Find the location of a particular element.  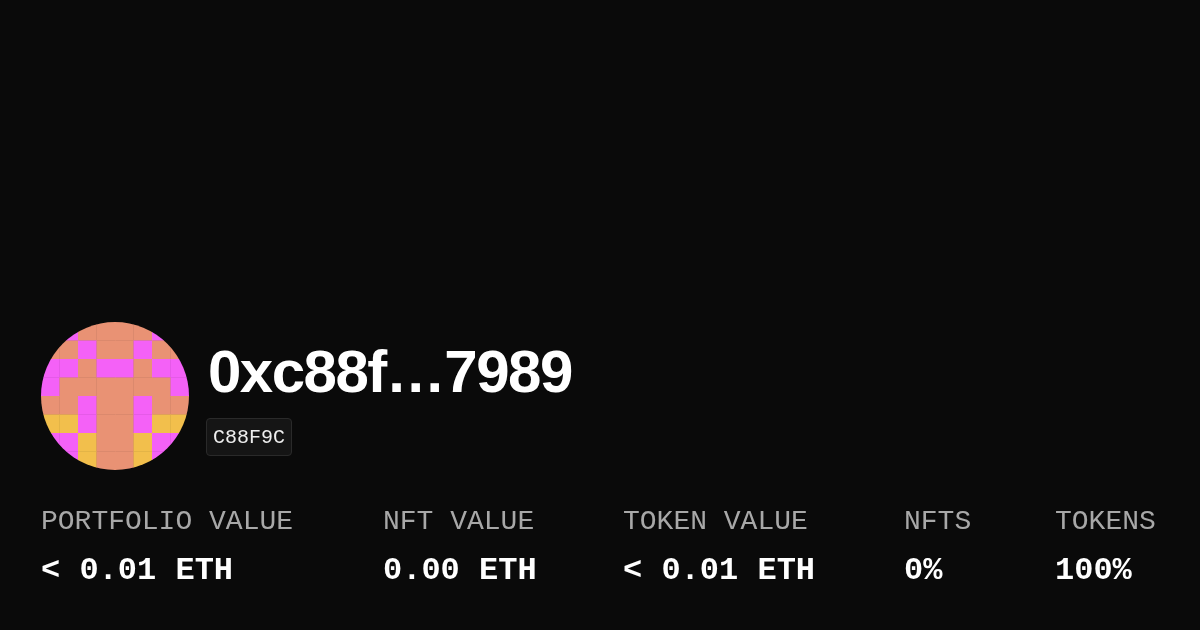

stat-value: 0% is located at coordinates (924, 571).